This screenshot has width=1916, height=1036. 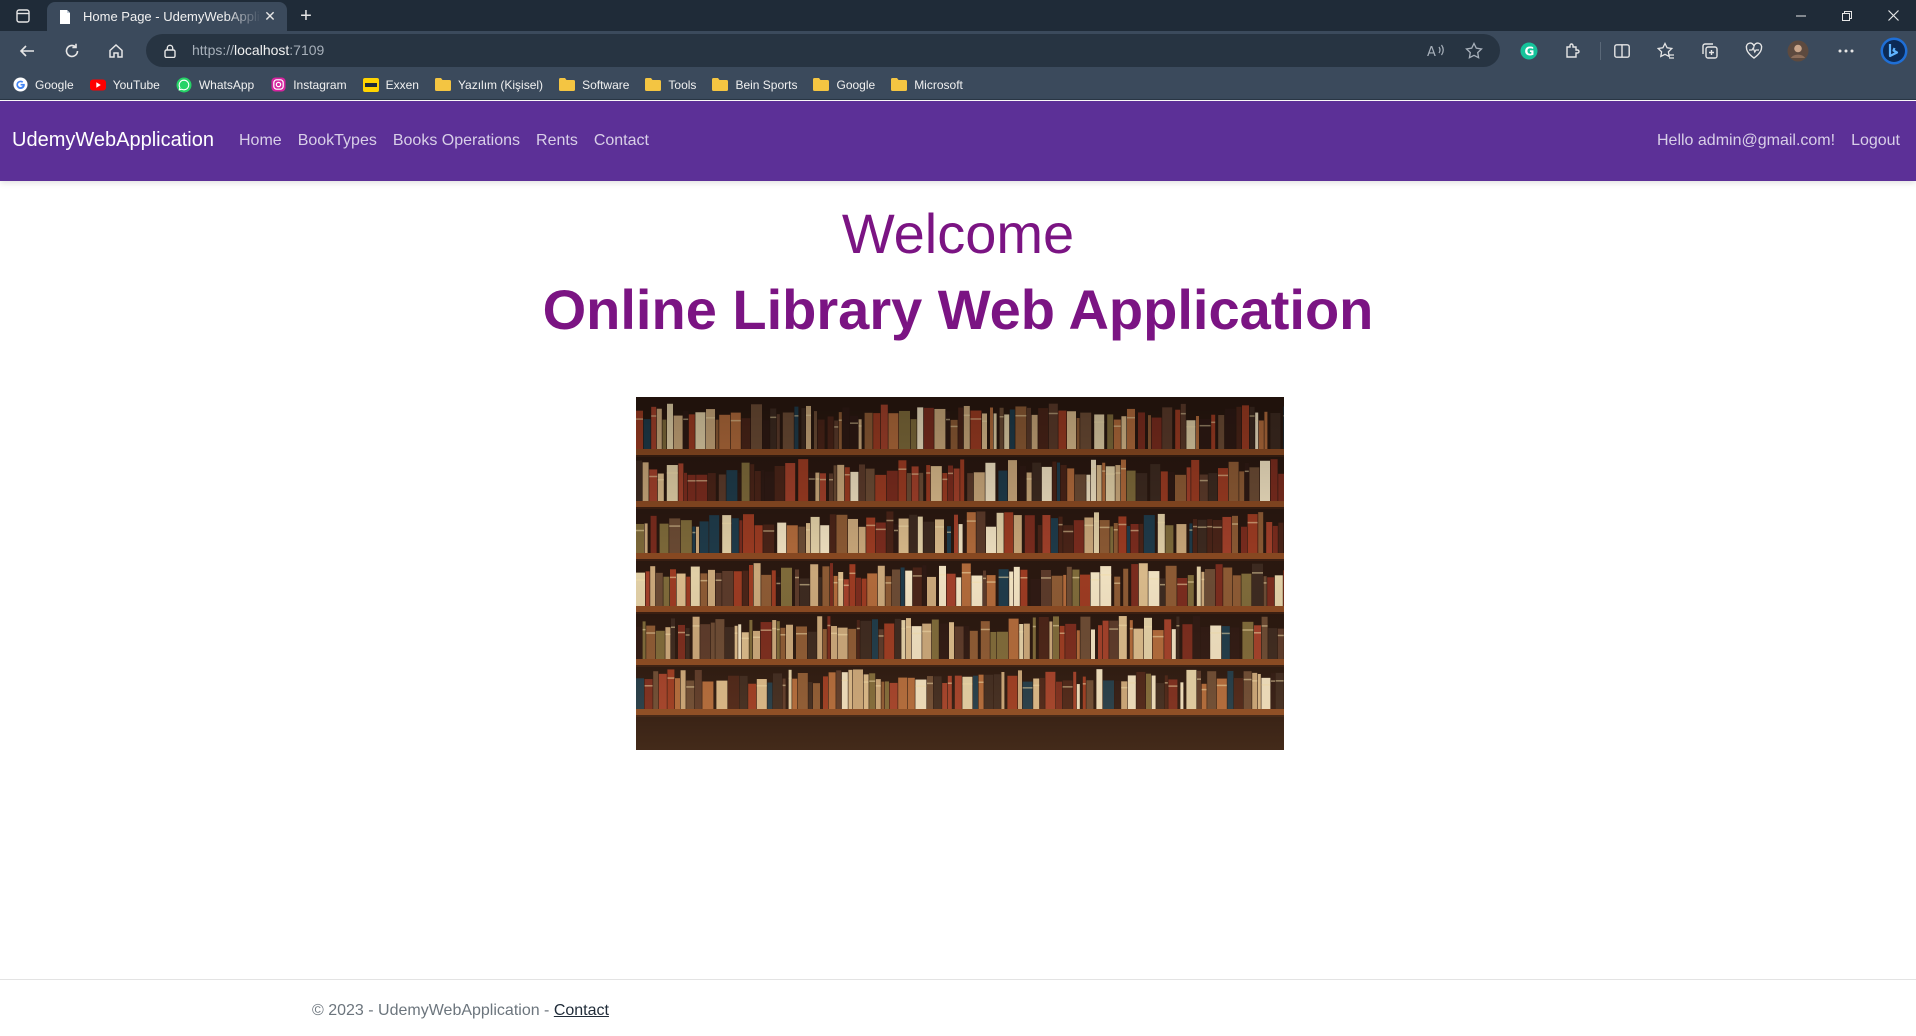 What do you see at coordinates (43, 85) in the screenshot?
I see `bookmark-google: Google` at bounding box center [43, 85].